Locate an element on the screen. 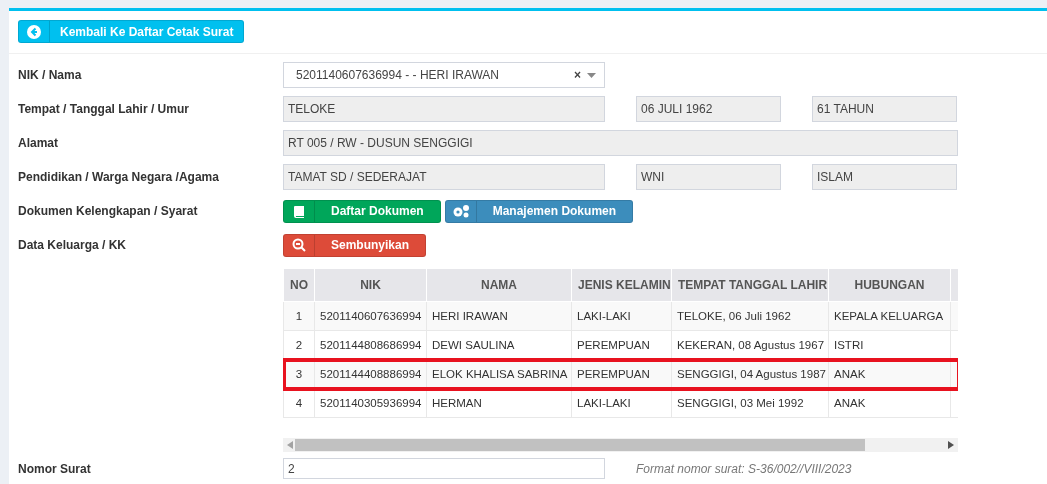 This screenshot has height=484, width=1047. field-label: Data Keluarga / KK is located at coordinates (73, 245).